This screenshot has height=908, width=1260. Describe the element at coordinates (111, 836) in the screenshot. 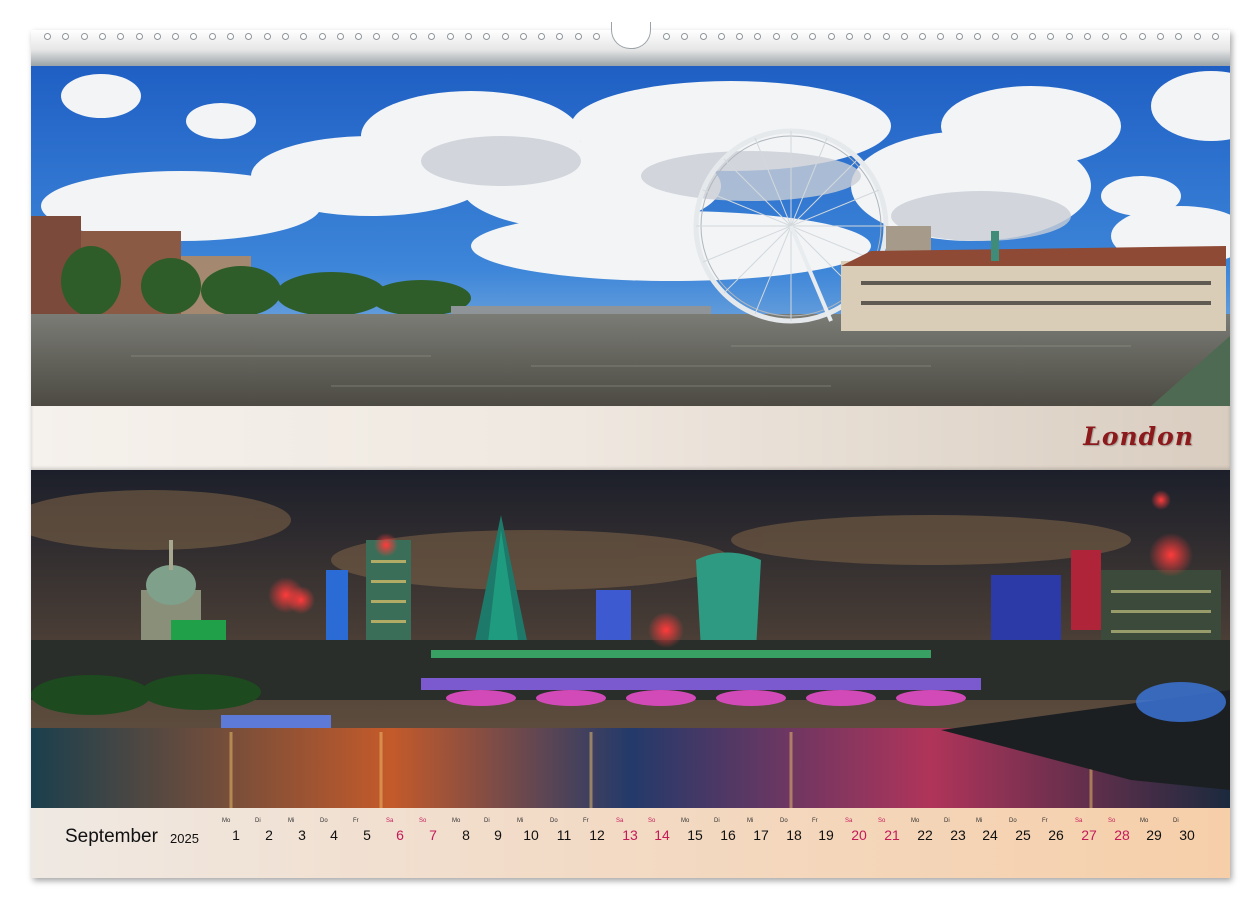

I see `month-label: September` at that location.